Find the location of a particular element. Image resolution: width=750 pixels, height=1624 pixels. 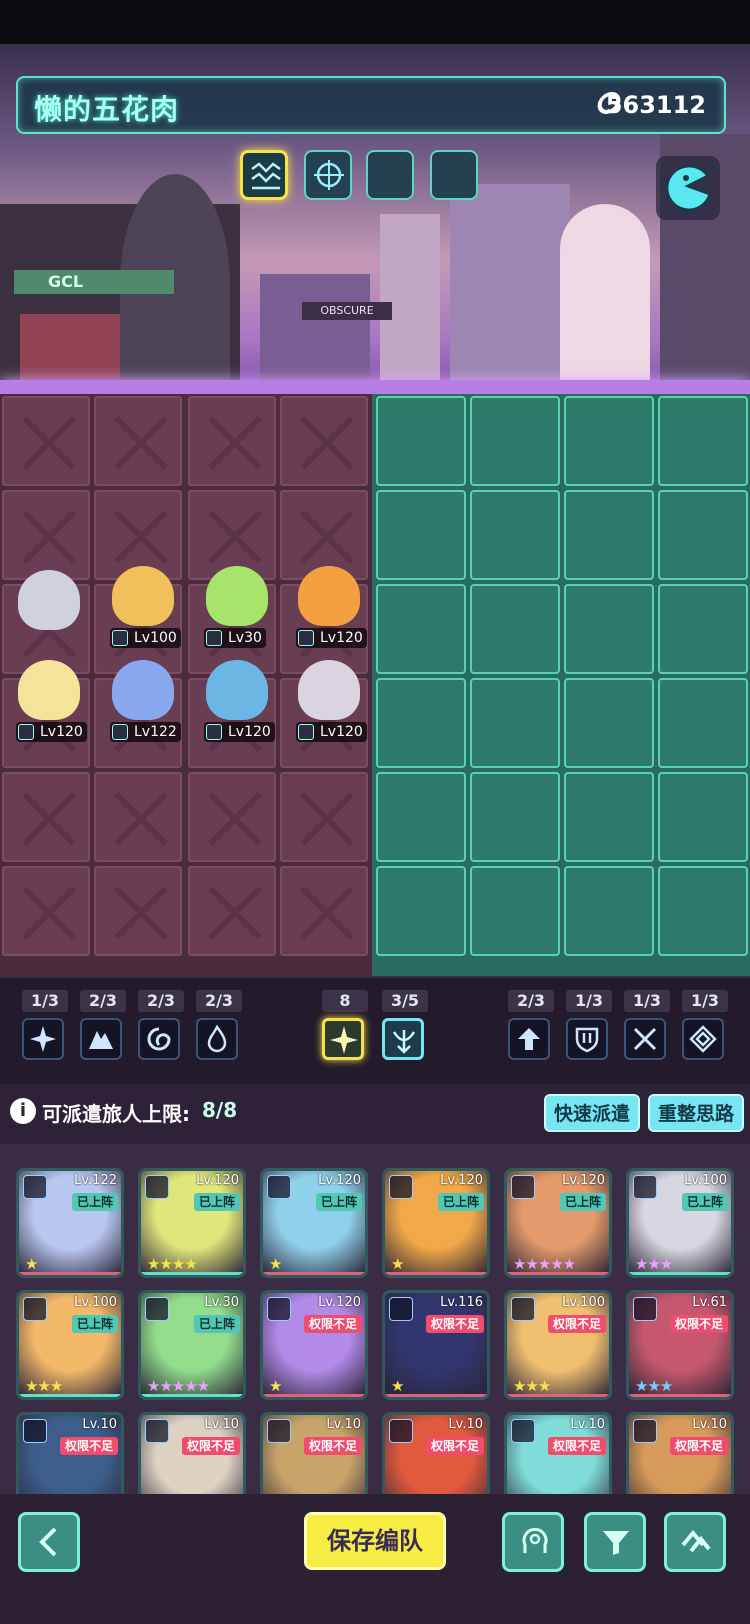

faction-swirl: 2/3 is located at coordinates (161, 1019).